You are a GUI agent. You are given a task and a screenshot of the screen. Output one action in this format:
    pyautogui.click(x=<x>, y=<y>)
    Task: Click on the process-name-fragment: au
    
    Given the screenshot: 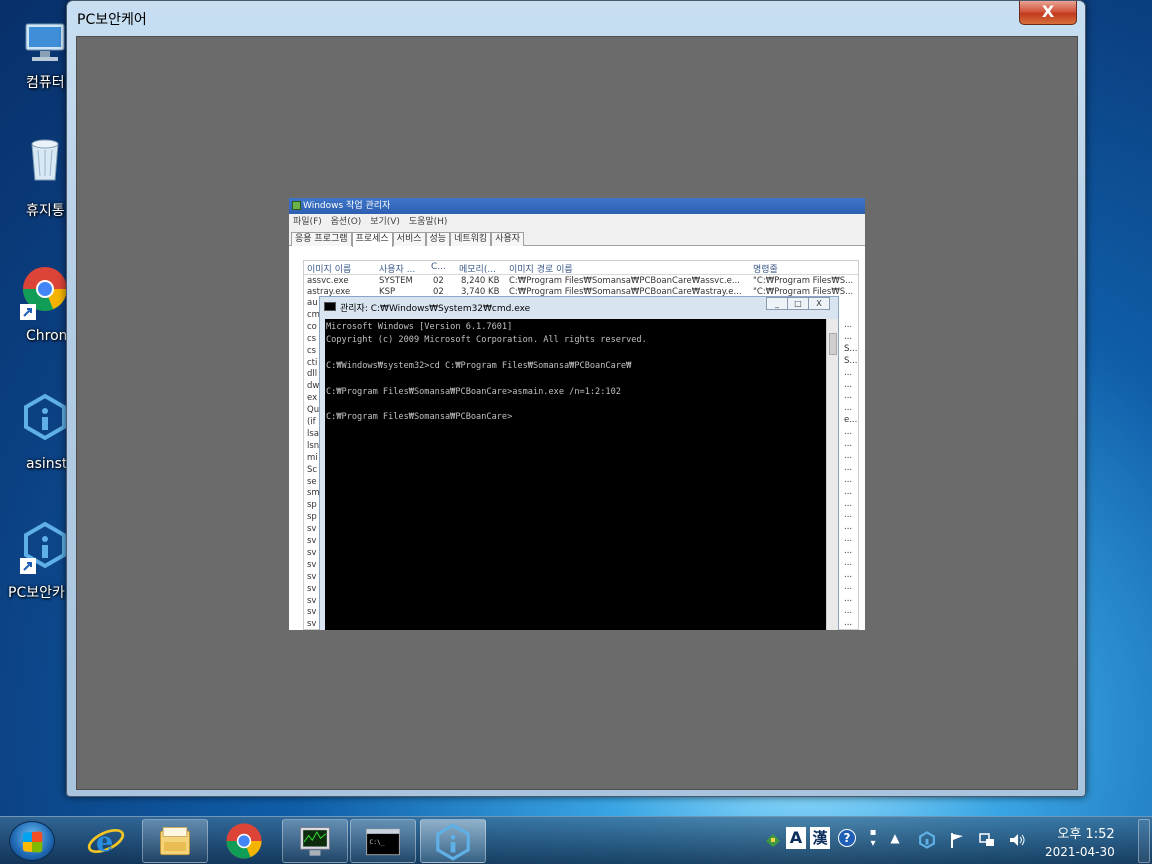 What is the action you would take?
    pyautogui.click(x=312, y=303)
    